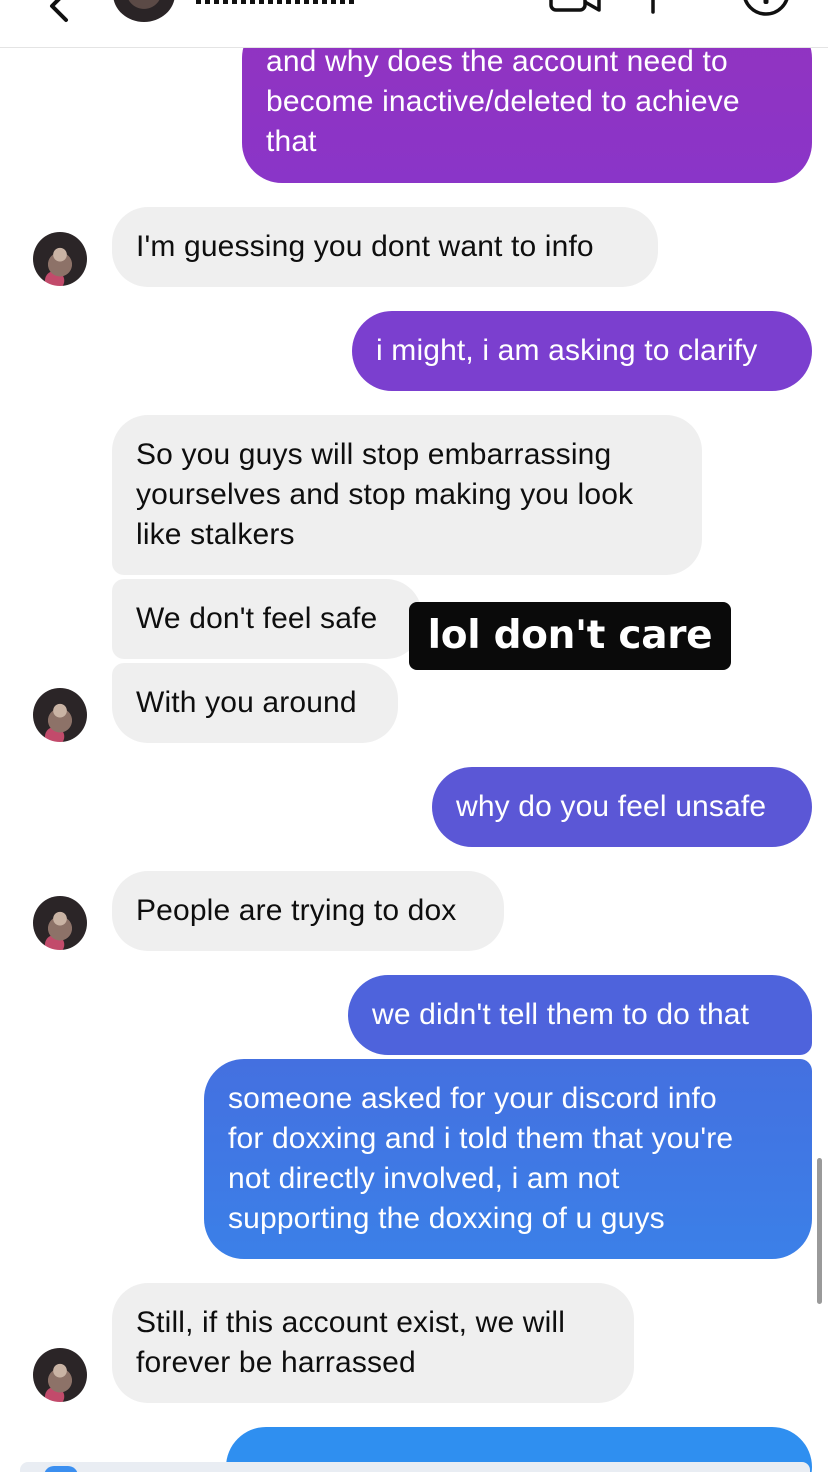 The height and width of the screenshot is (1472, 828). Describe the element at coordinates (60, 12) in the screenshot. I see `back-chevron-icon` at that location.